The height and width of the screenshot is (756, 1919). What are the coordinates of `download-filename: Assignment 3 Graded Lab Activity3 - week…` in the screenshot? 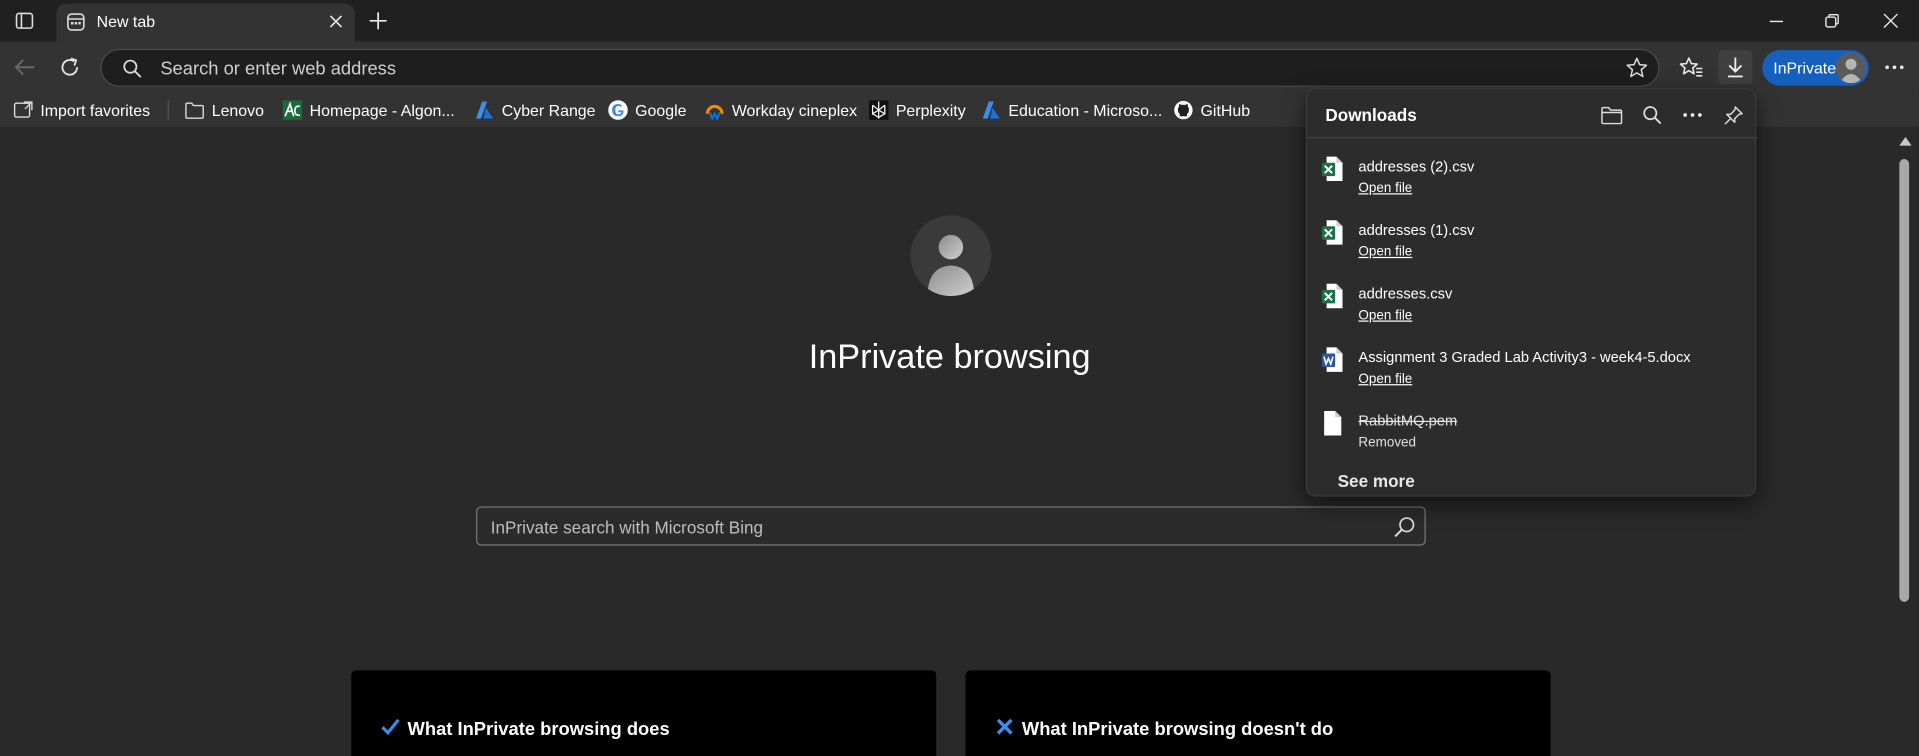 It's located at (1524, 357).